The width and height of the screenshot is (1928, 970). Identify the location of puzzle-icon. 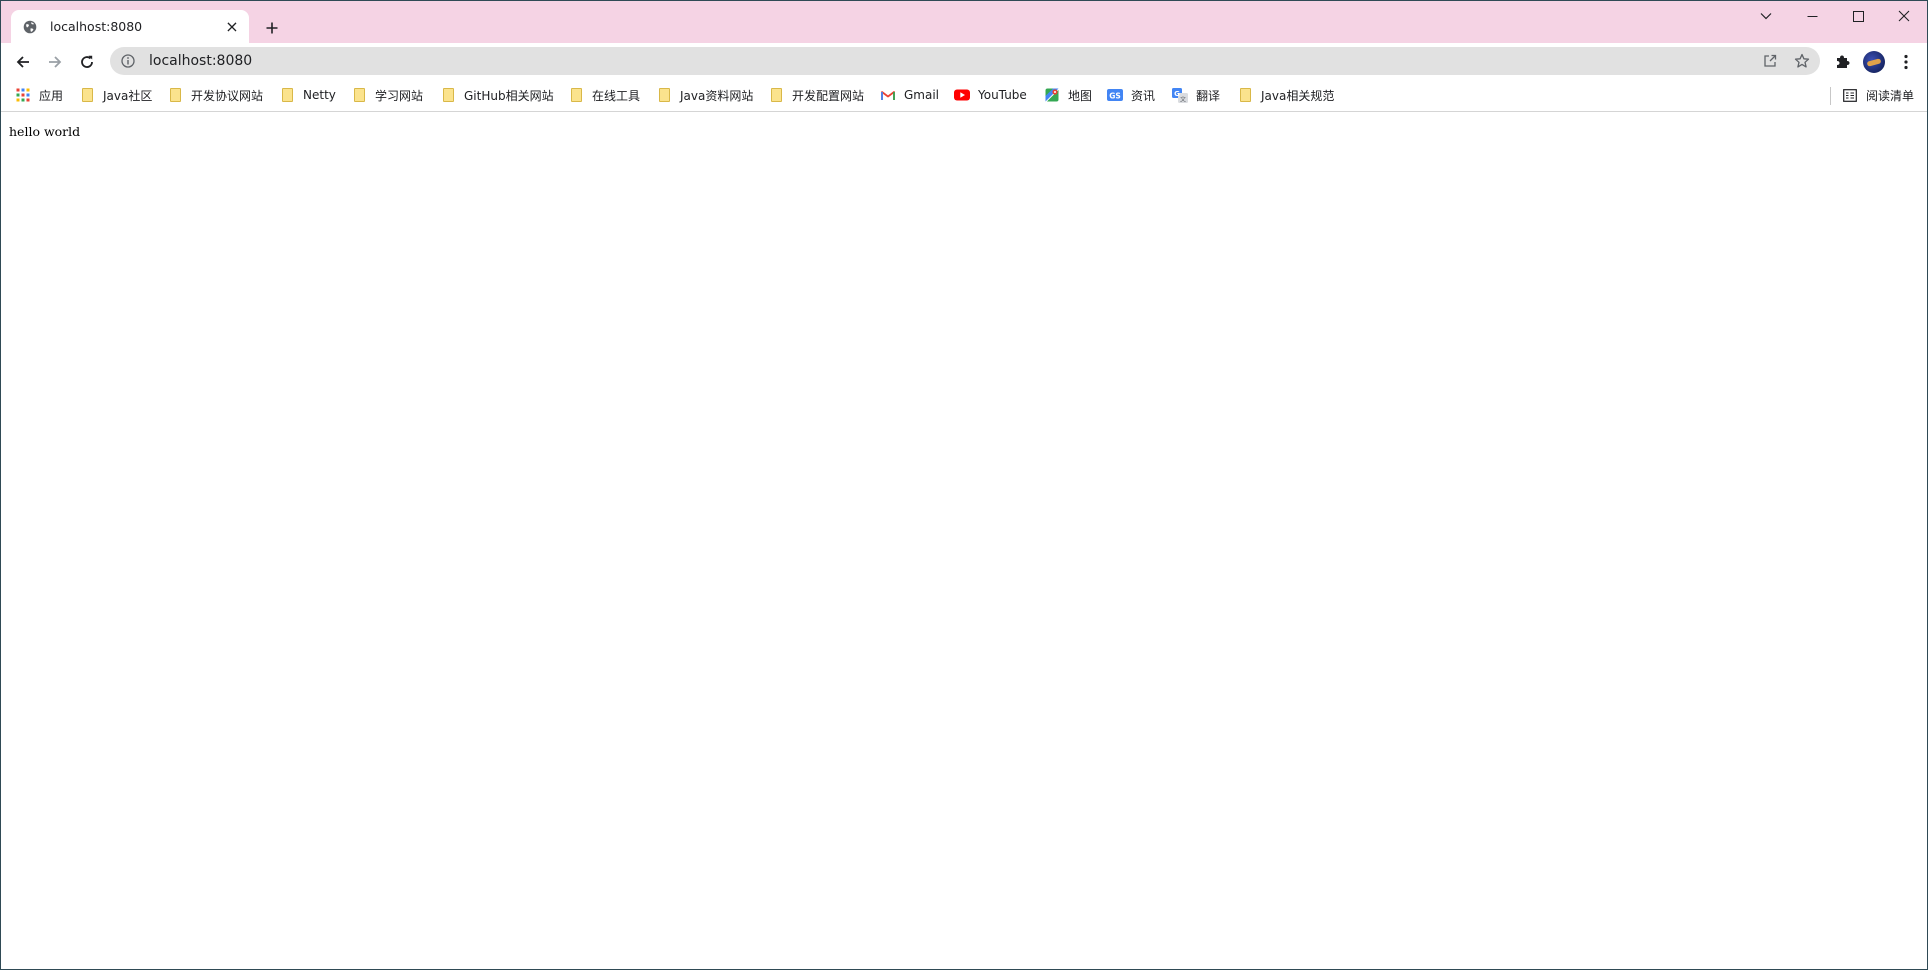
(1843, 61).